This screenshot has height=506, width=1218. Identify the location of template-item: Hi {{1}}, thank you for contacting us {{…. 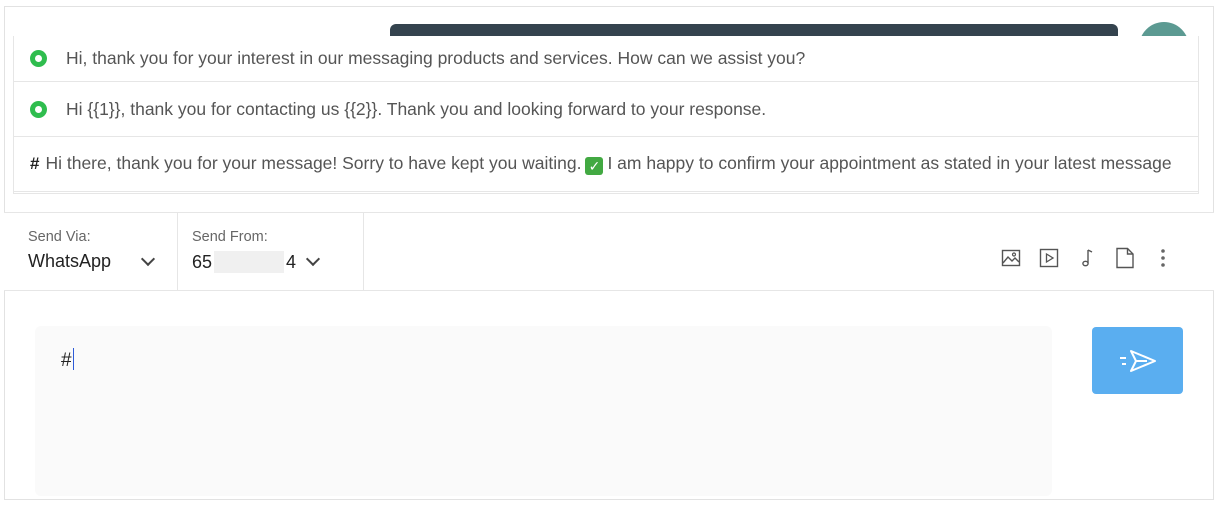
(606, 109).